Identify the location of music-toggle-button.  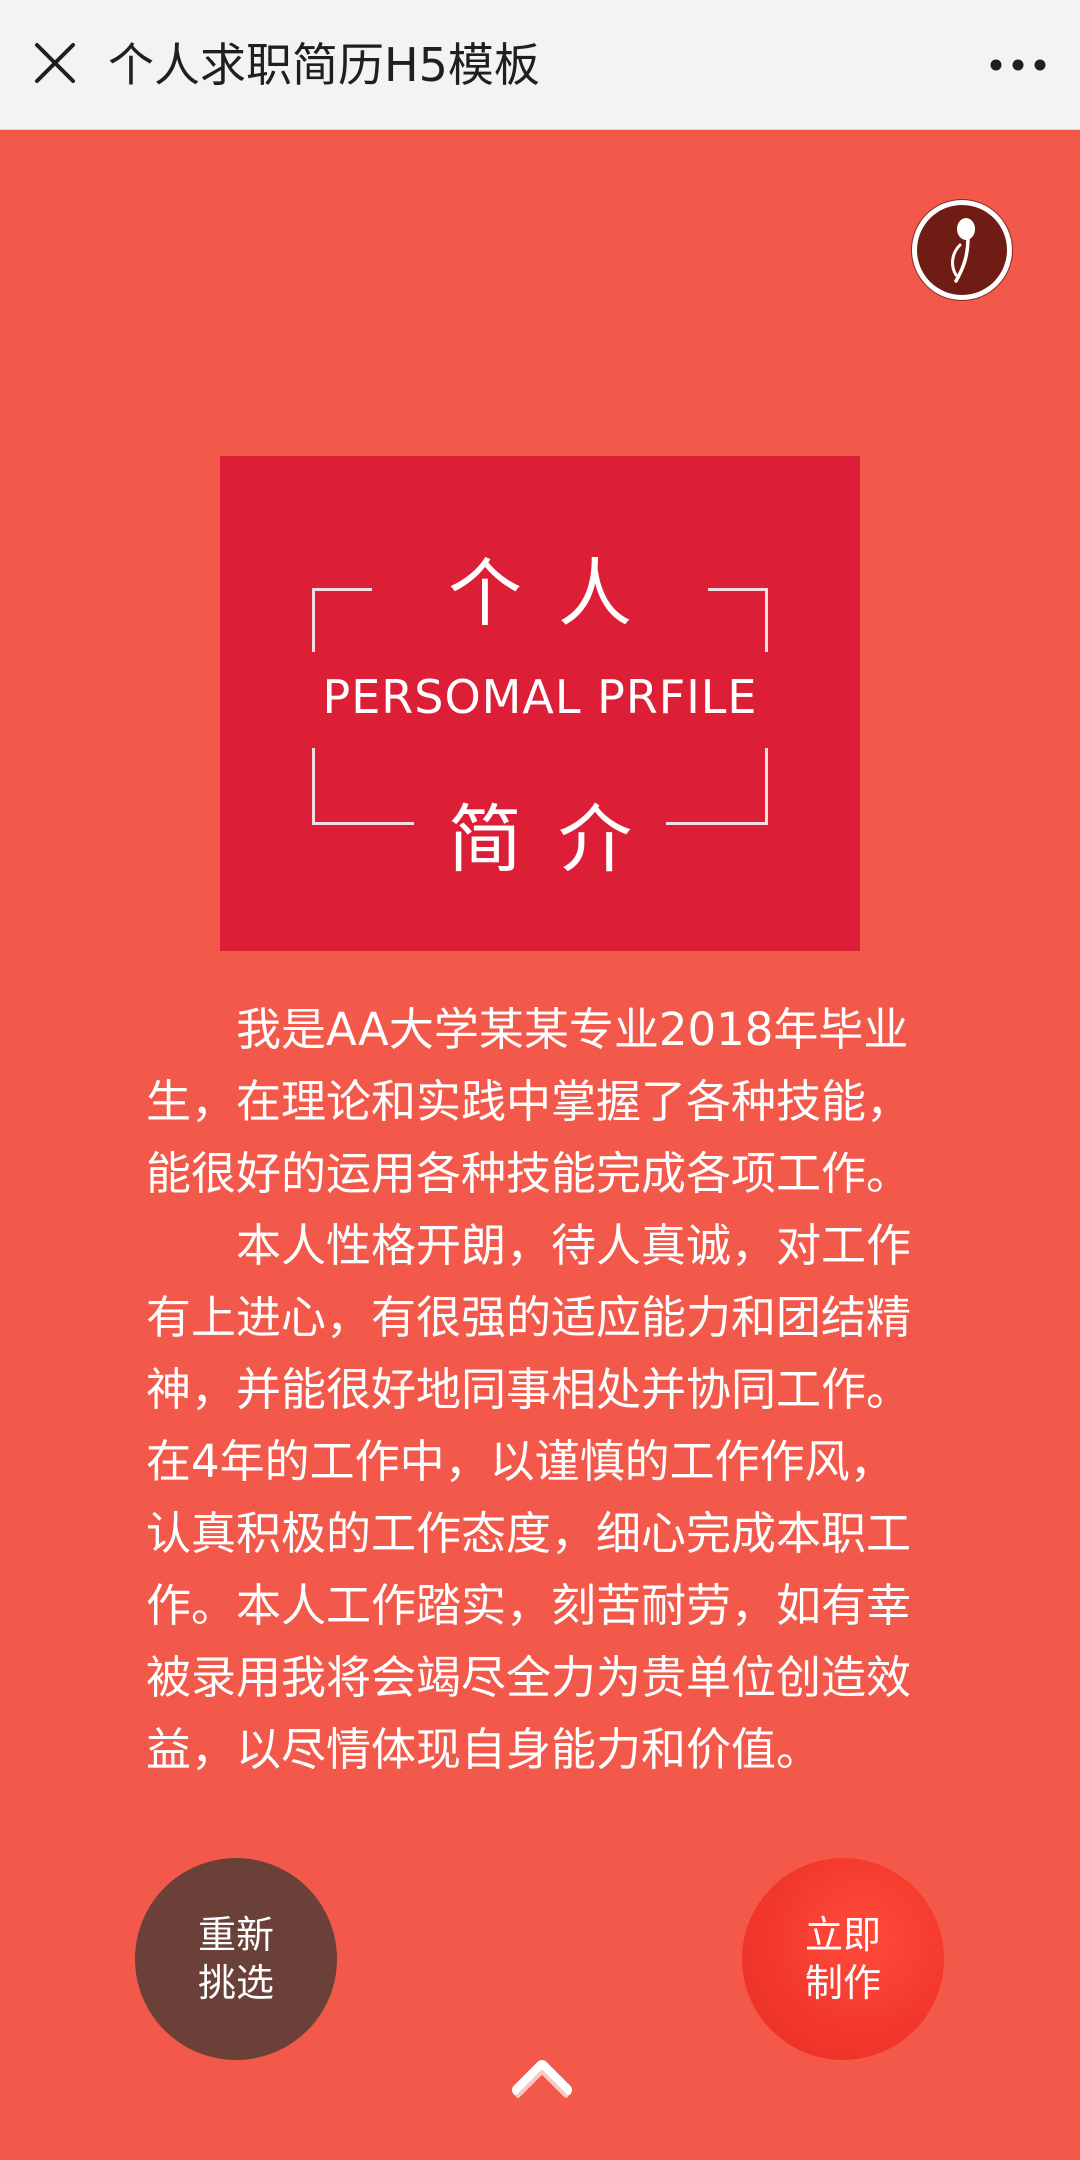
(962, 250).